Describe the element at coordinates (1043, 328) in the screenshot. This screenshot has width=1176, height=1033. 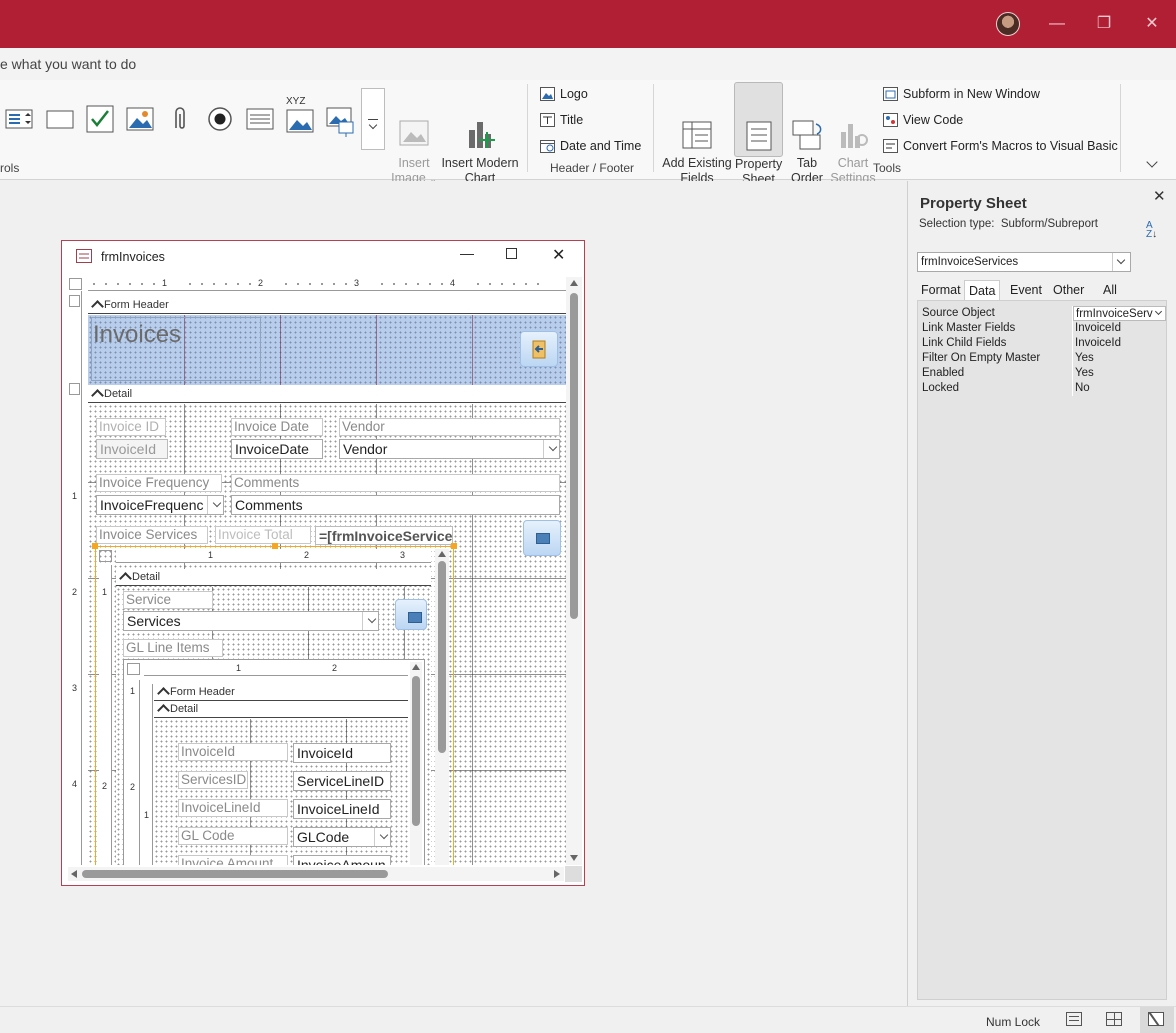
I see `property-row: Link Master Fields InvoiceId` at that location.